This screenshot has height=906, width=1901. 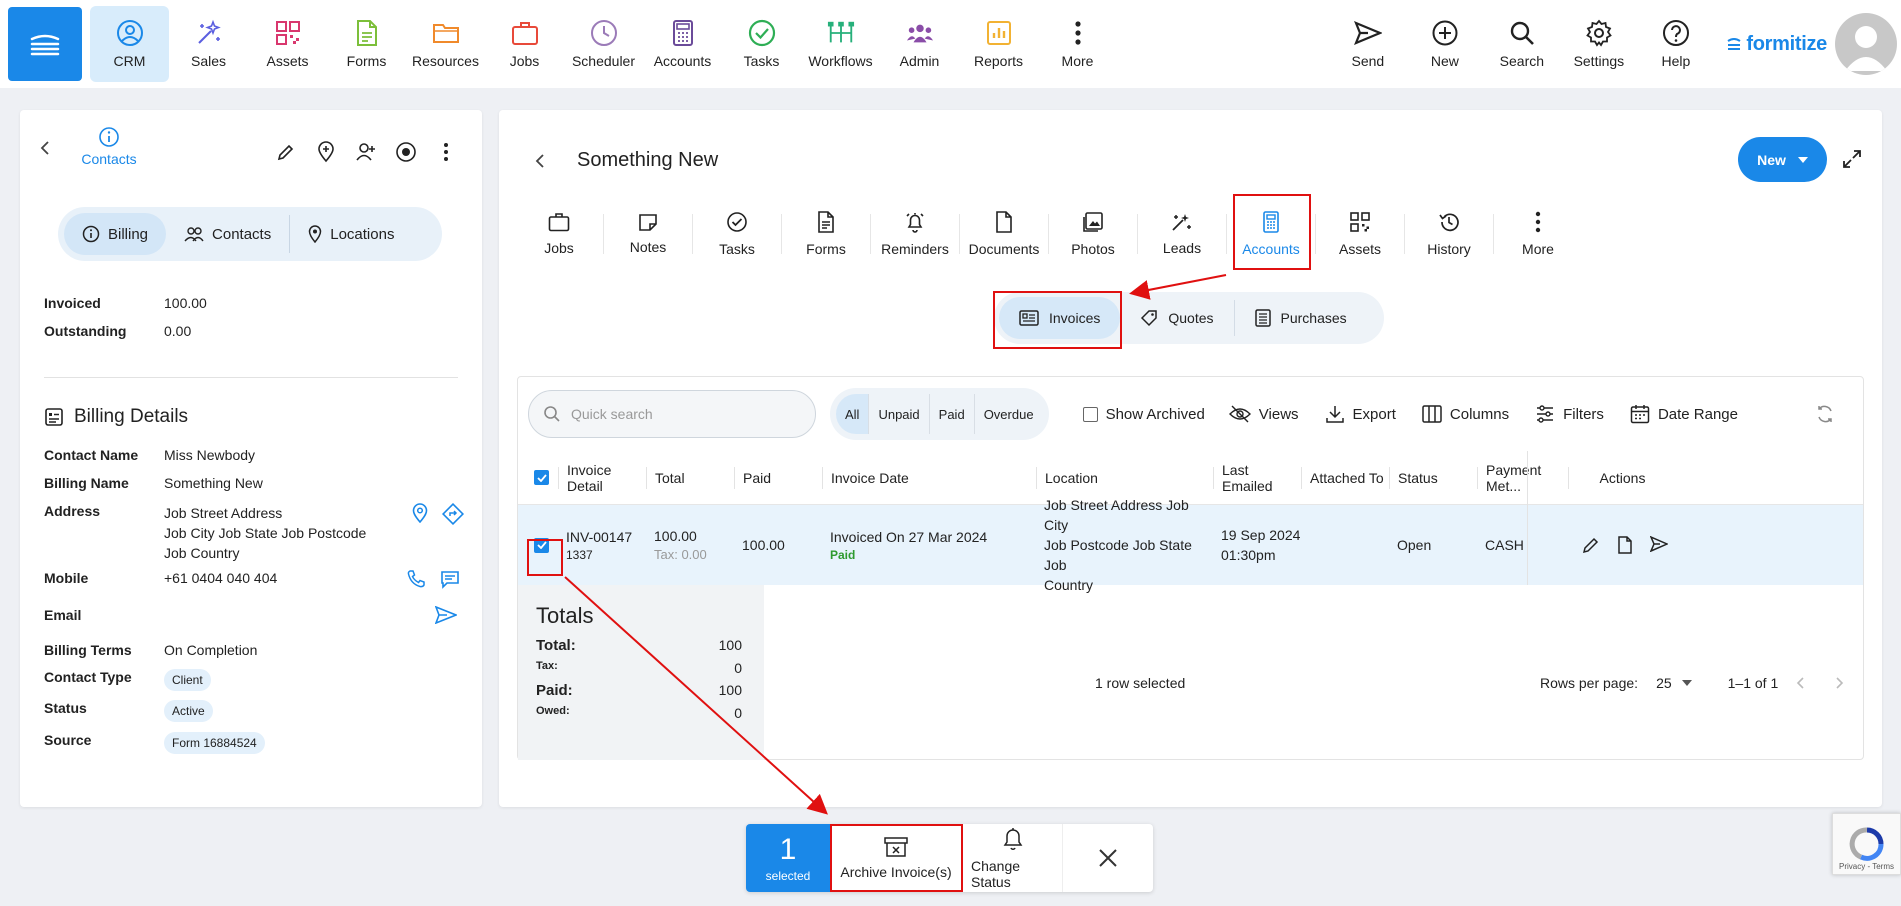 What do you see at coordinates (682, 44) in the screenshot?
I see `nav-accounts: Accounts` at bounding box center [682, 44].